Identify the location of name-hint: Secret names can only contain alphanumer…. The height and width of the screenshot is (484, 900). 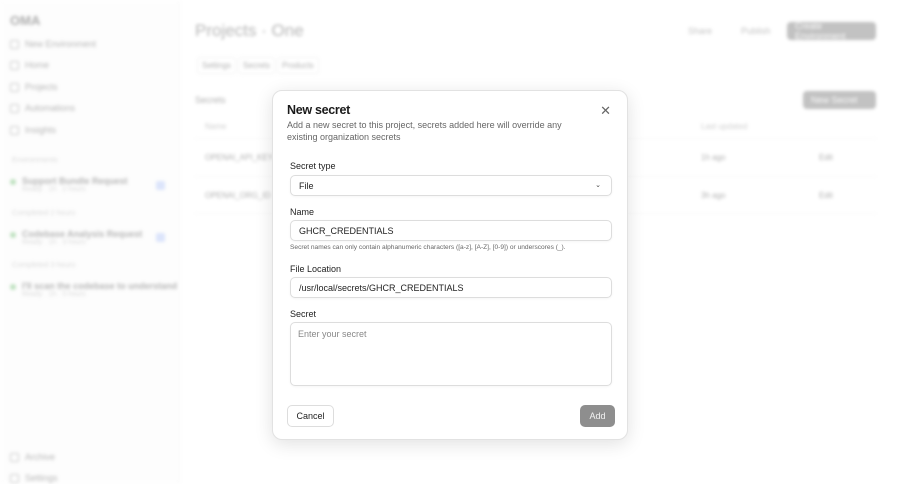
(428, 247).